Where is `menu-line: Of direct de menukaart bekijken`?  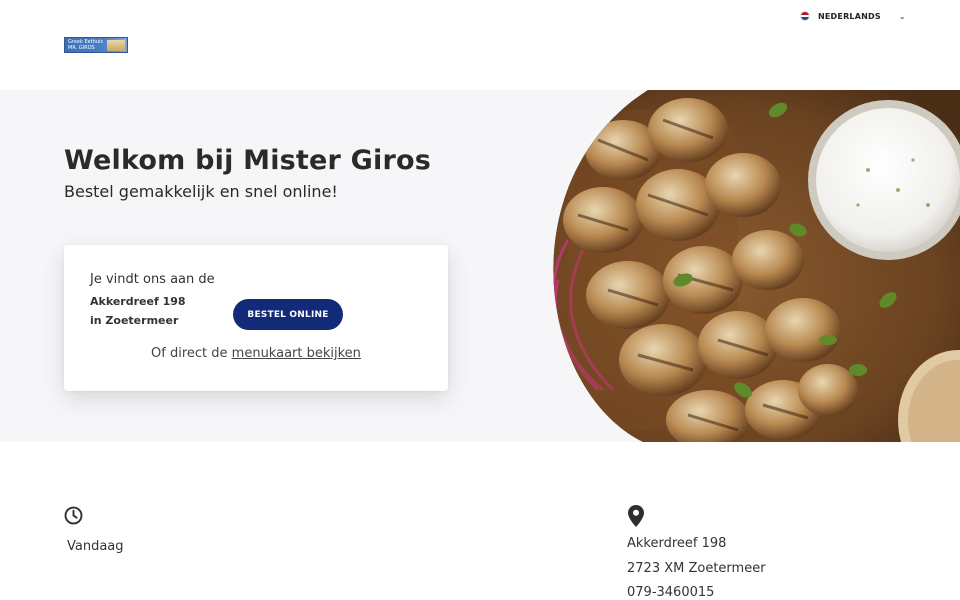 menu-line: Of direct de menukaart bekijken is located at coordinates (256, 353).